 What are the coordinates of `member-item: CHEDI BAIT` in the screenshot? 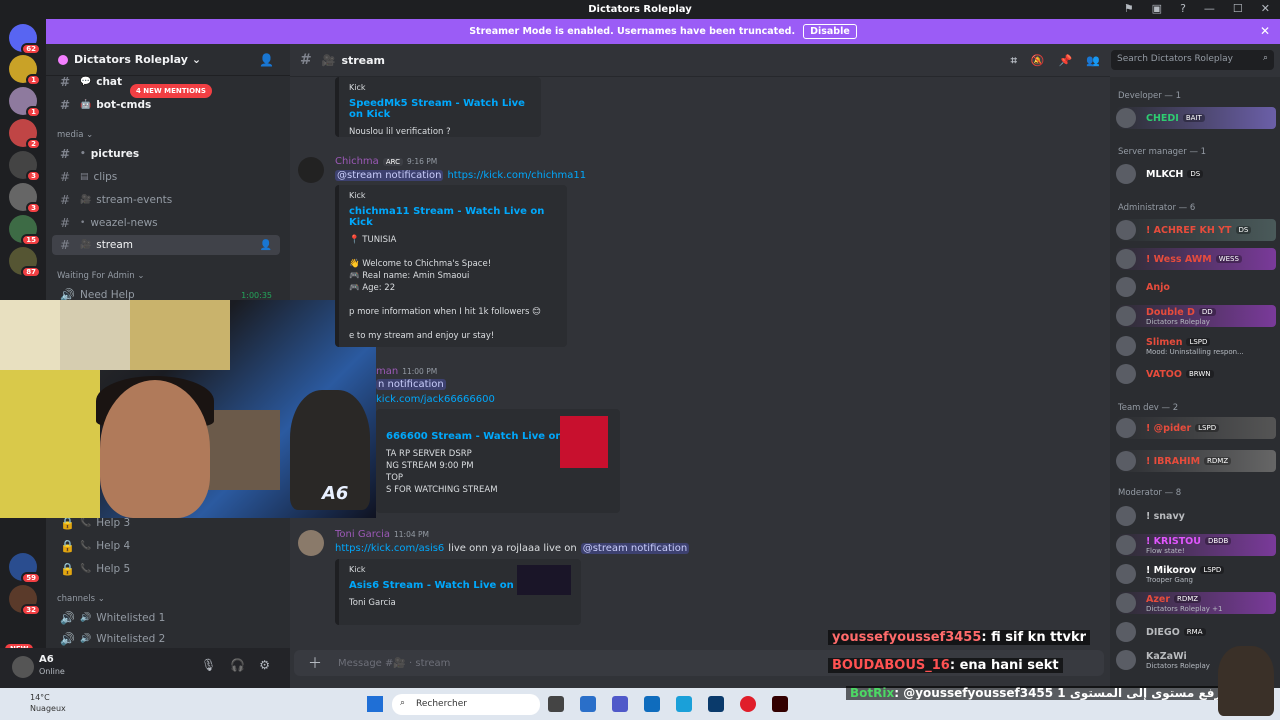 It's located at (1196, 118).